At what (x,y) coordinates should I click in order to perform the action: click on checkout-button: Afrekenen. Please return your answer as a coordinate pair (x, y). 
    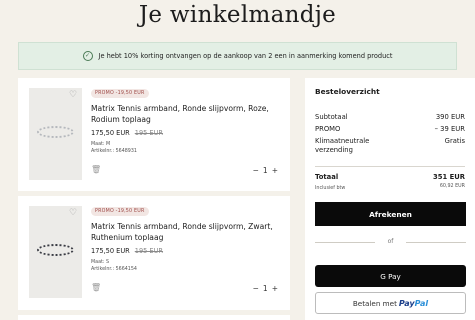
    Looking at the image, I should click on (390, 214).